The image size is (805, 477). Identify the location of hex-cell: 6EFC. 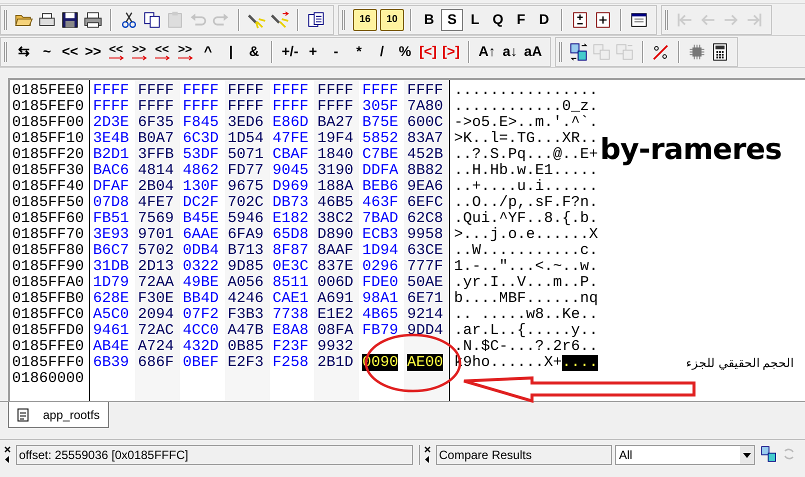
(425, 202).